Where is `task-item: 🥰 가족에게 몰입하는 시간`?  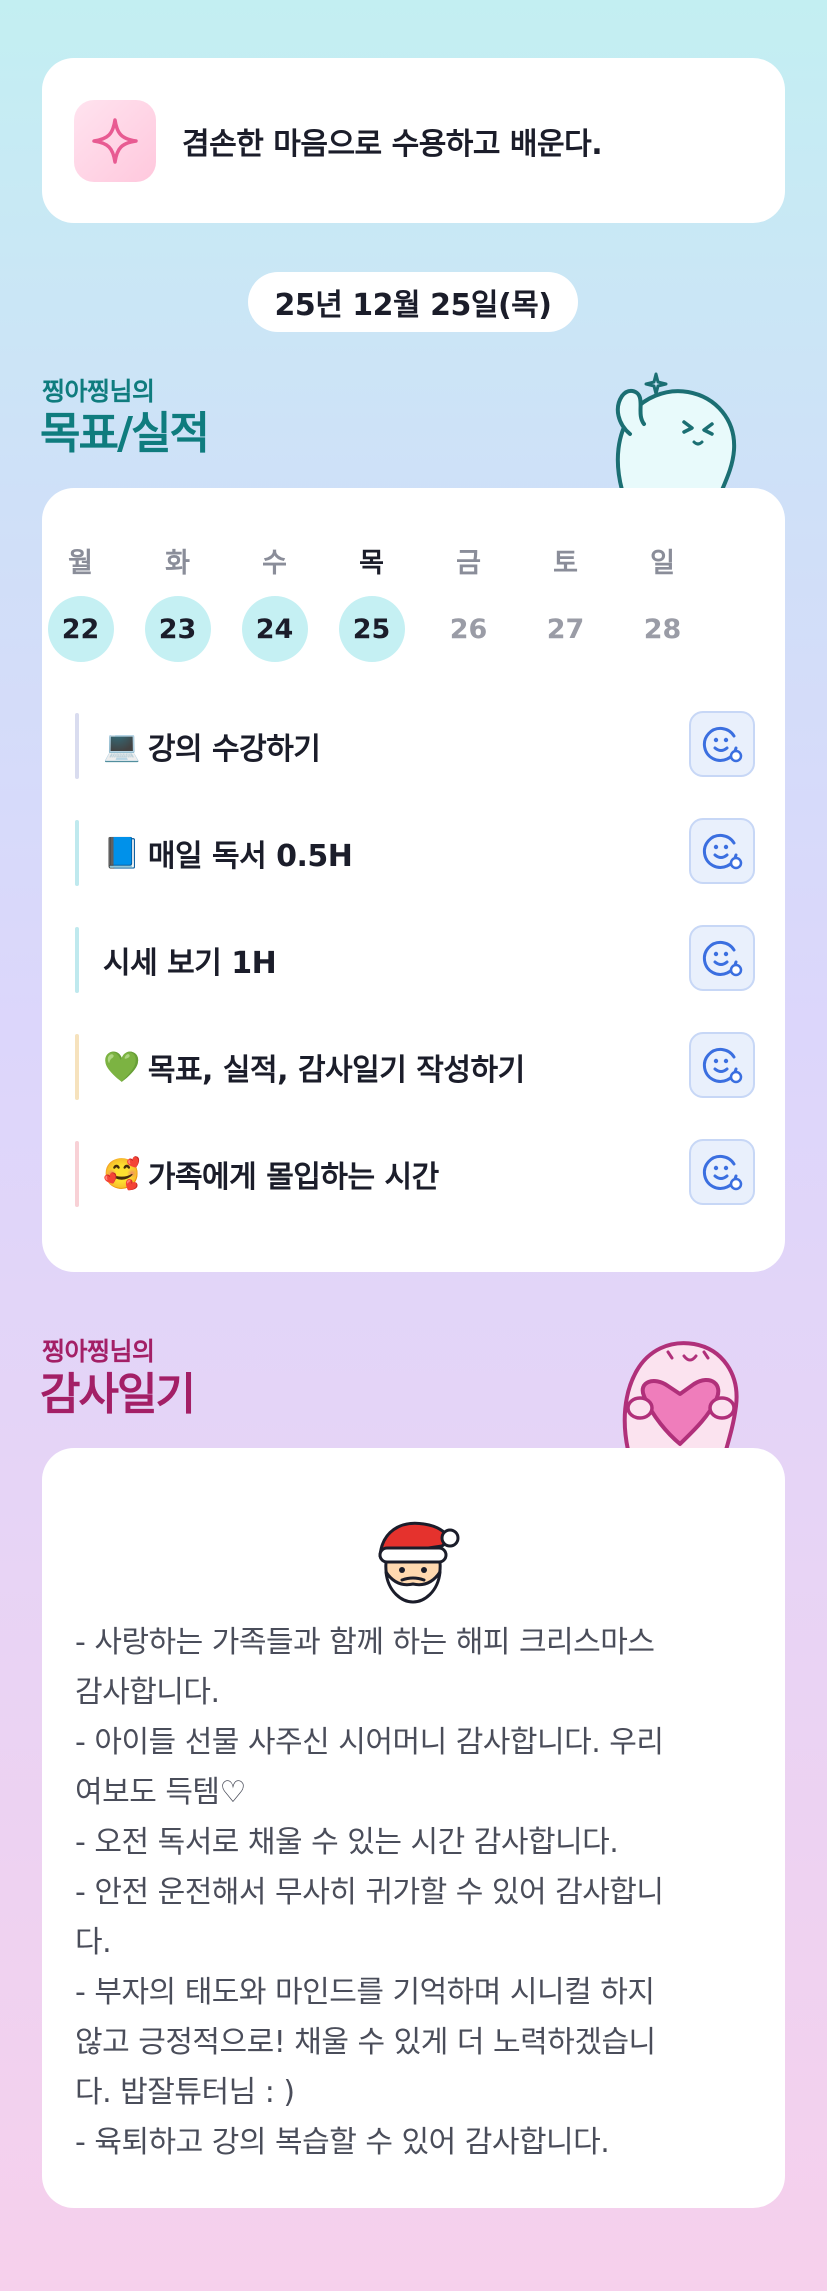
task-item: 🥰 가족에게 몰입하는 시간 is located at coordinates (415, 1173).